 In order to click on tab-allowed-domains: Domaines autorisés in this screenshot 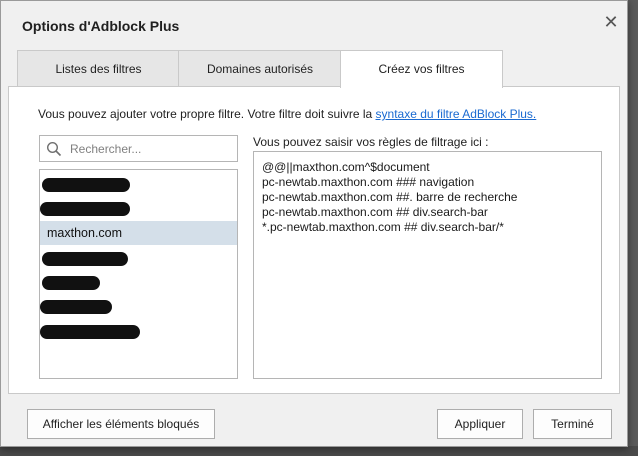, I will do `click(260, 68)`.